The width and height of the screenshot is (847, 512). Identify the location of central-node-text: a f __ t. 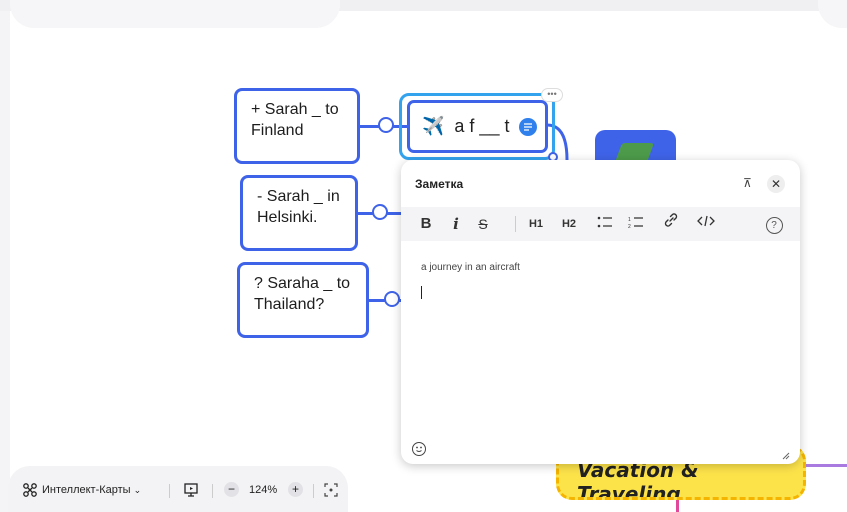
(482, 126).